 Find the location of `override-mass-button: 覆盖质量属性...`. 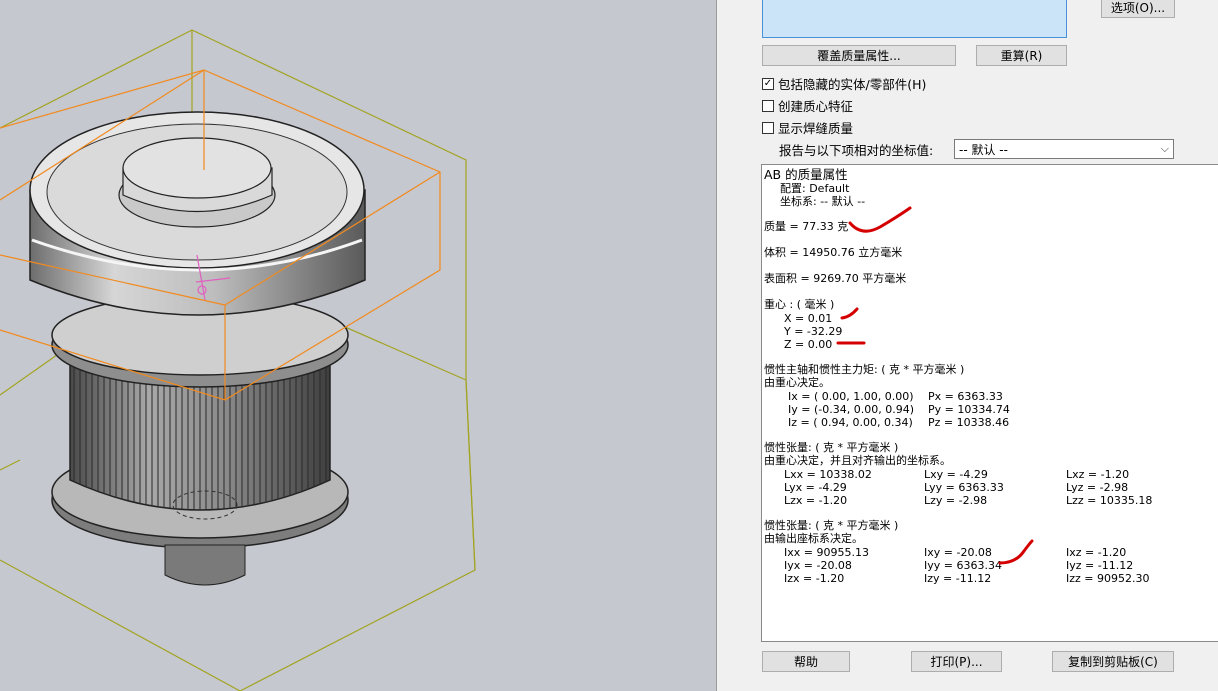

override-mass-button: 覆盖质量属性... is located at coordinates (859, 55).